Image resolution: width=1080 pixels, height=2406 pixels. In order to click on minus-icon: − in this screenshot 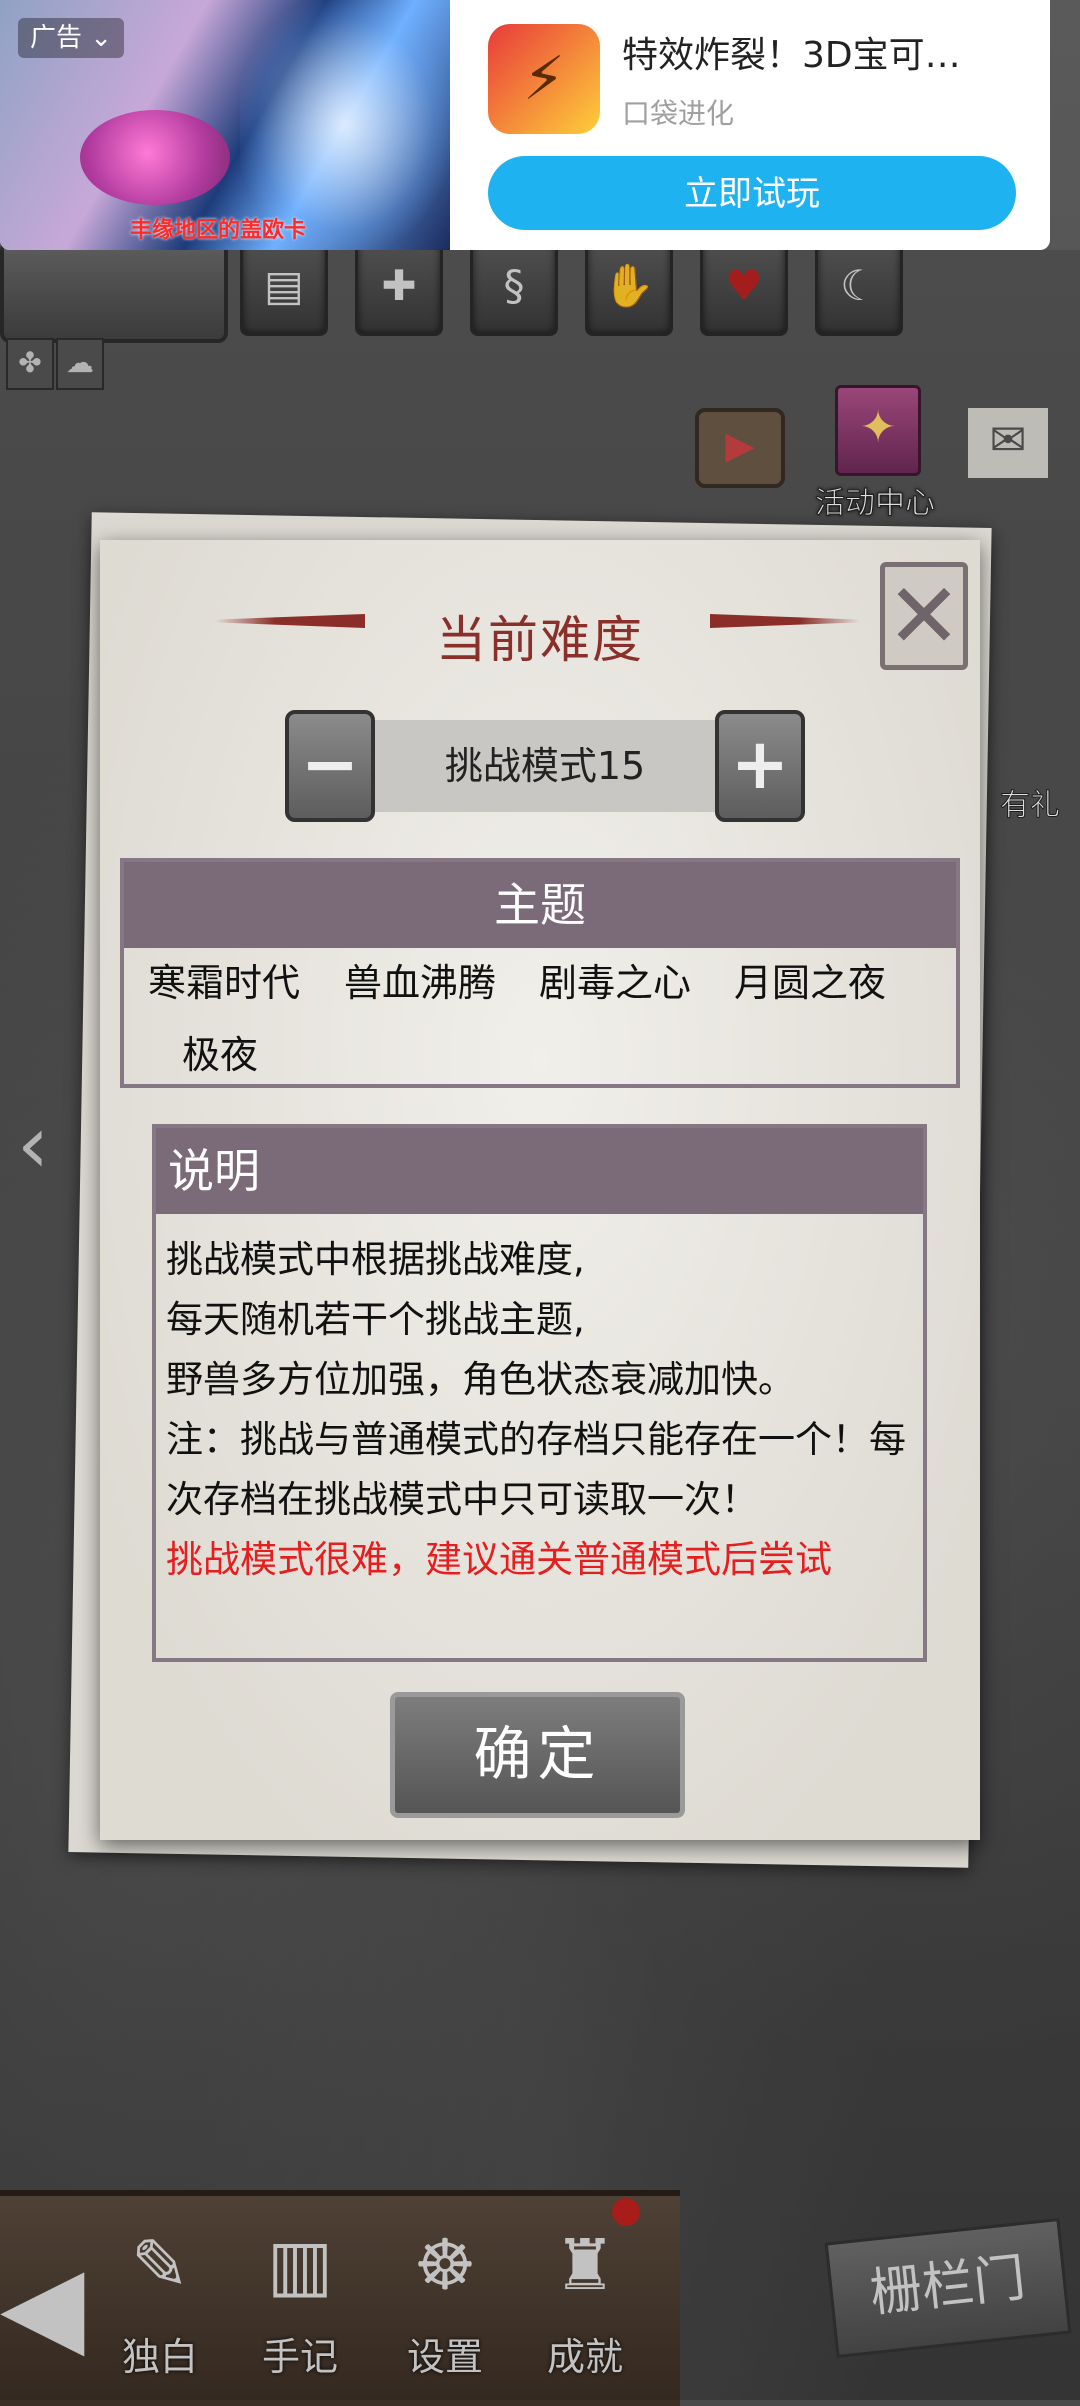, I will do `click(330, 764)`.